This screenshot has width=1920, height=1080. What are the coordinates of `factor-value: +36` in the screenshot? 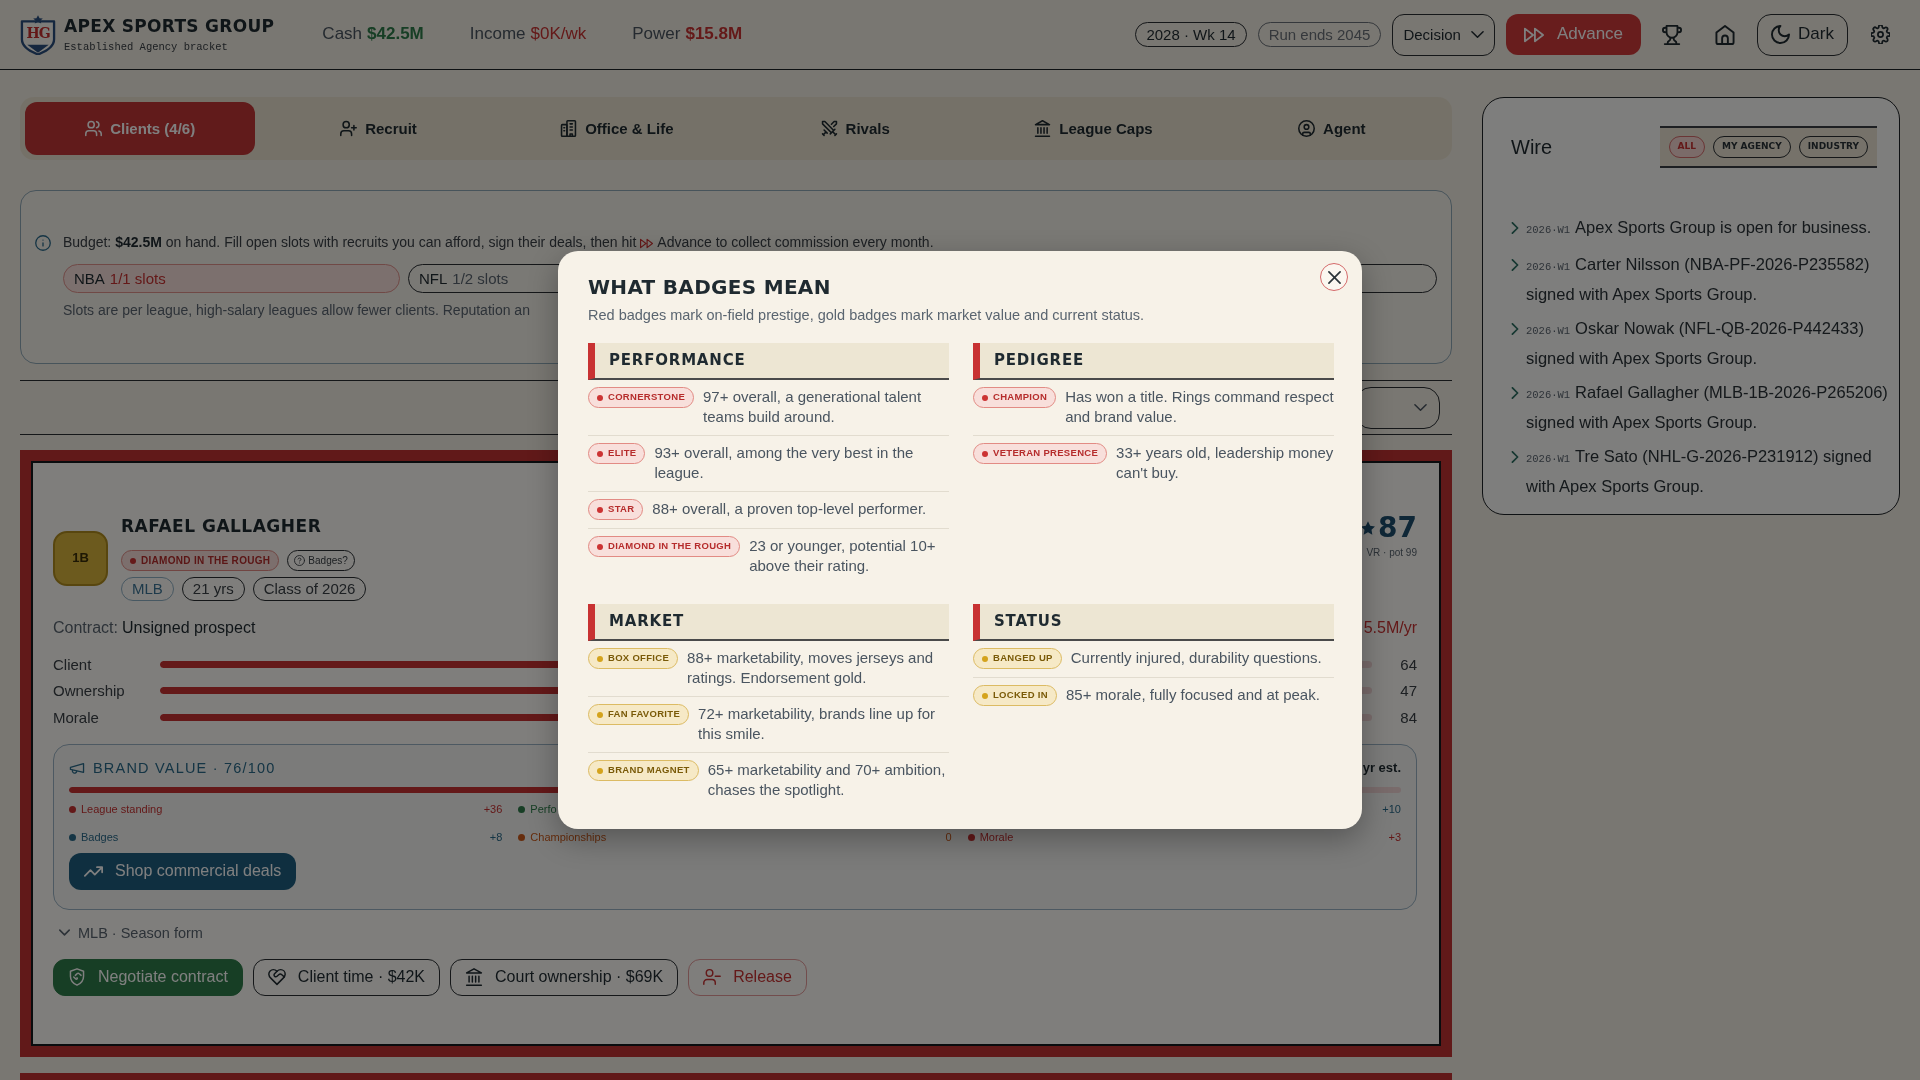 It's located at (493, 809).